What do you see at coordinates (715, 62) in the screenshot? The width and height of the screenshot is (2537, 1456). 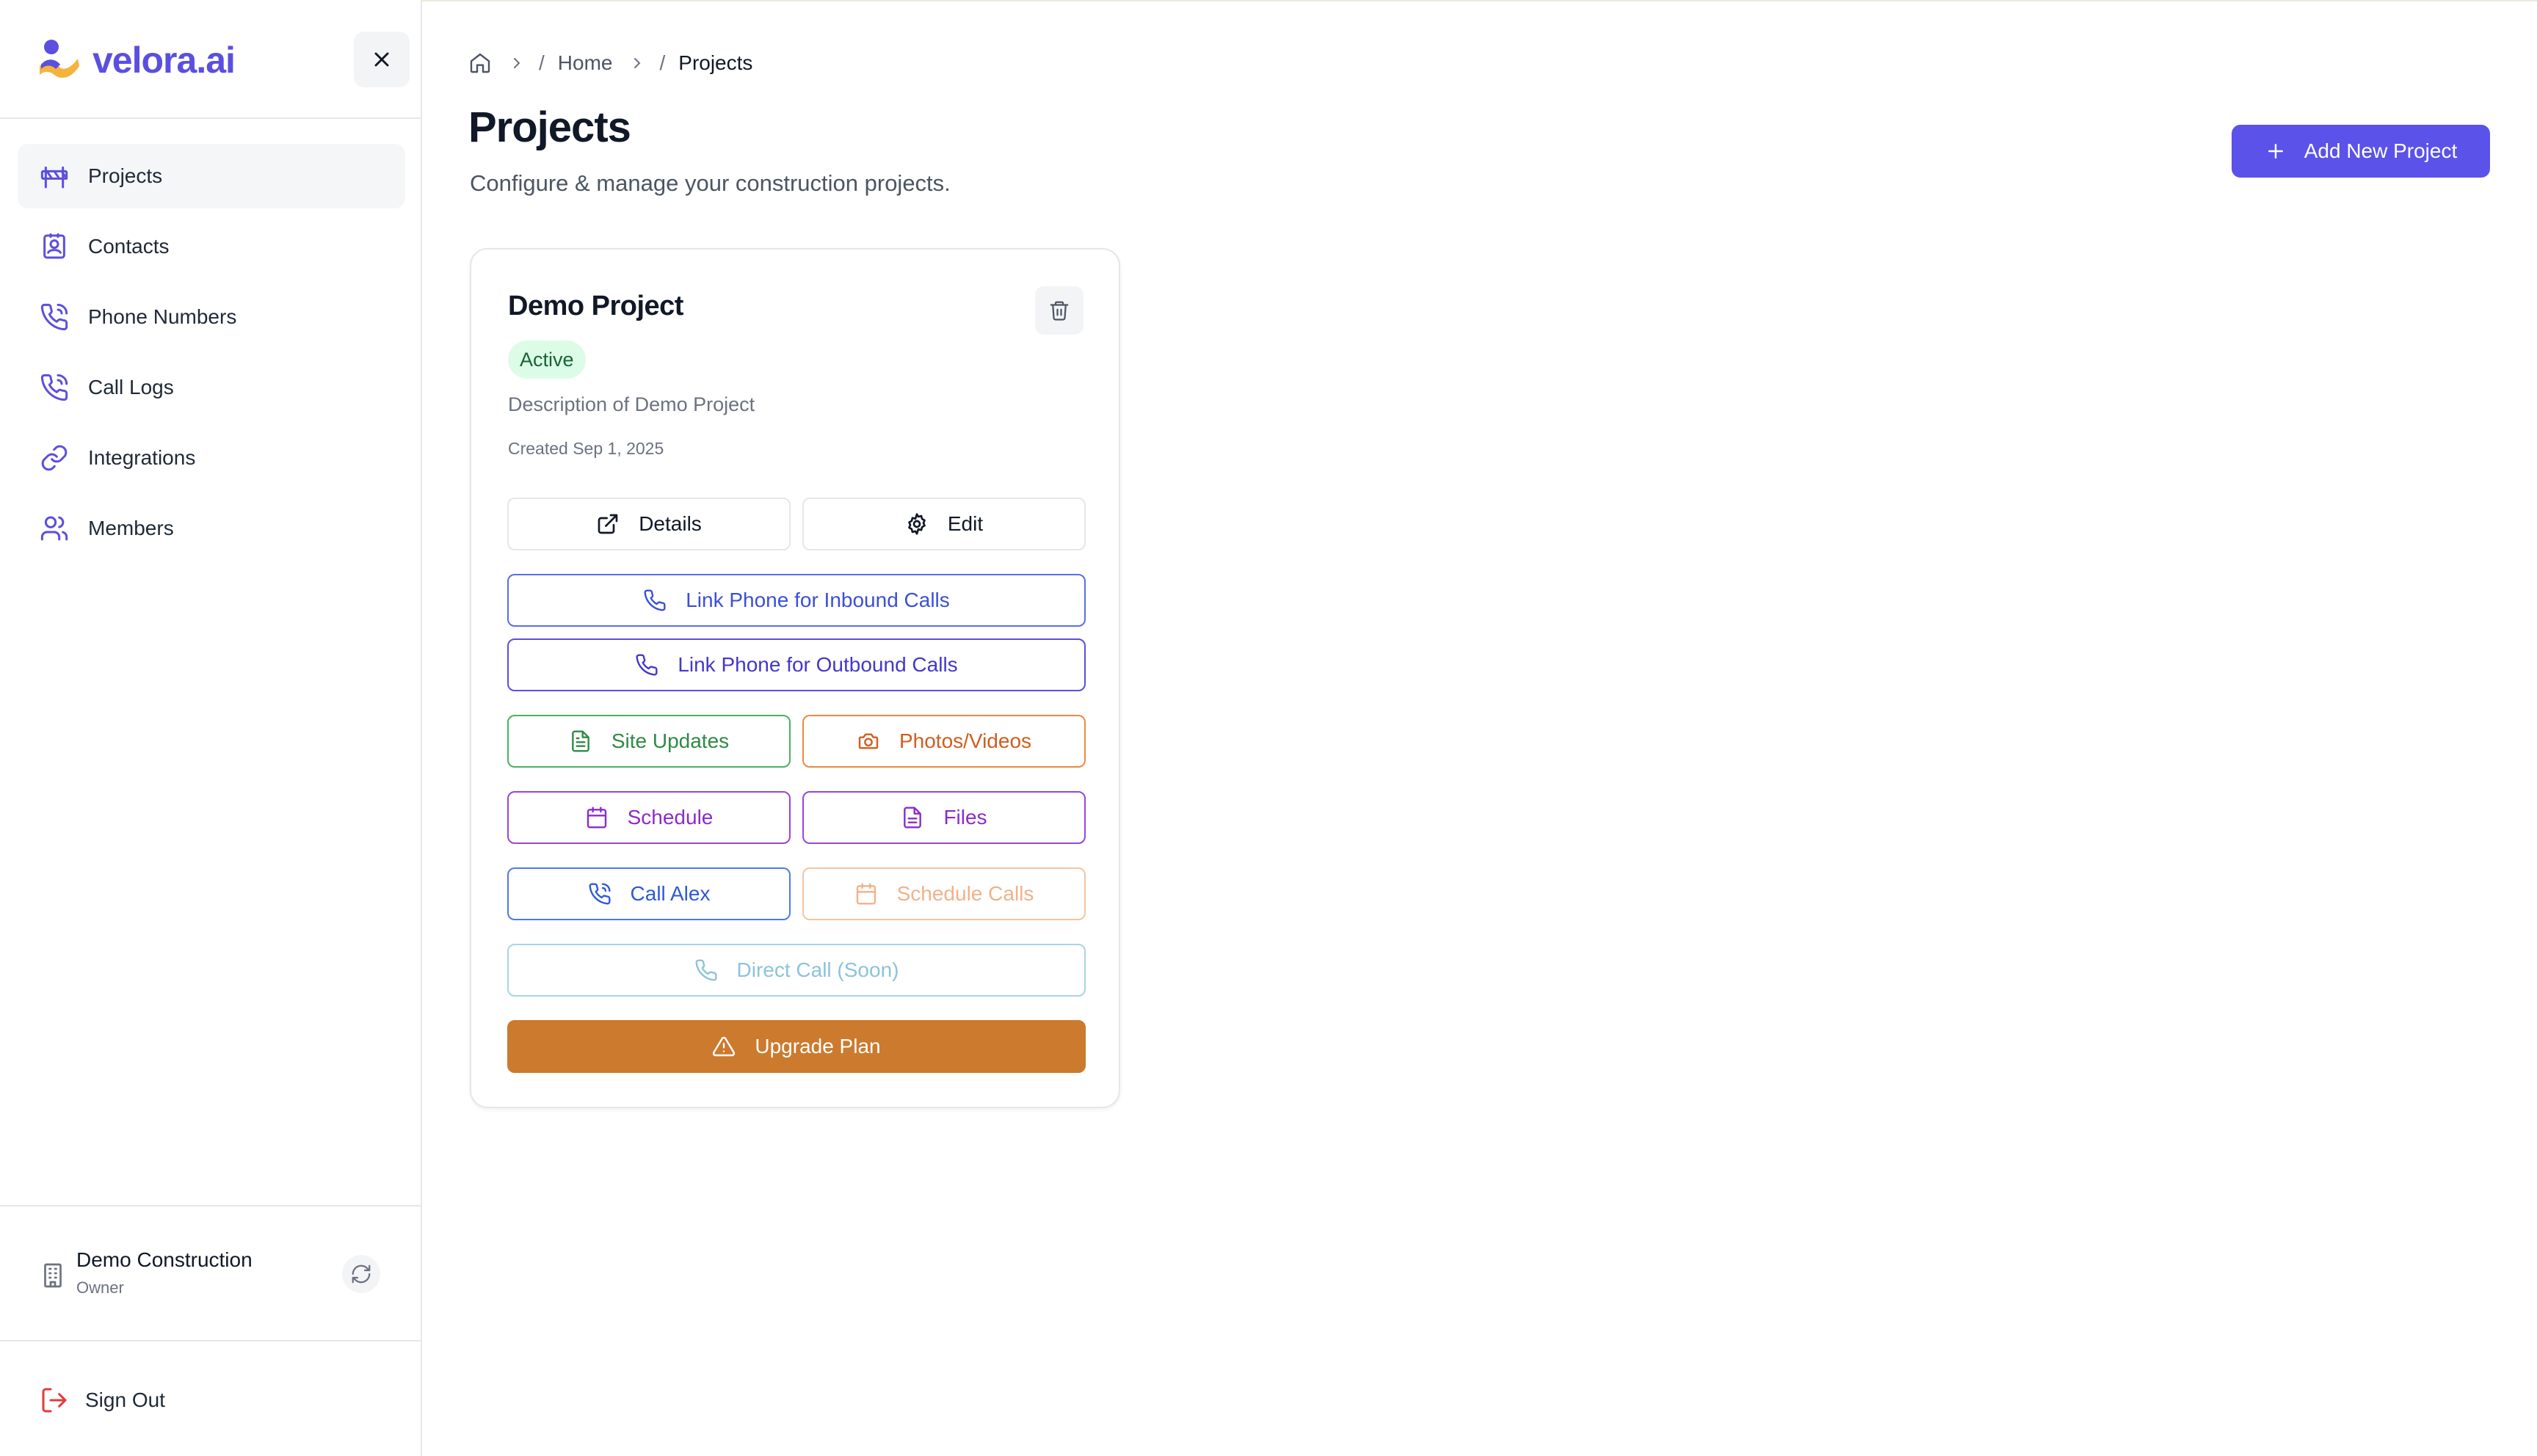 I see `breadcrumb-current: Projects` at bounding box center [715, 62].